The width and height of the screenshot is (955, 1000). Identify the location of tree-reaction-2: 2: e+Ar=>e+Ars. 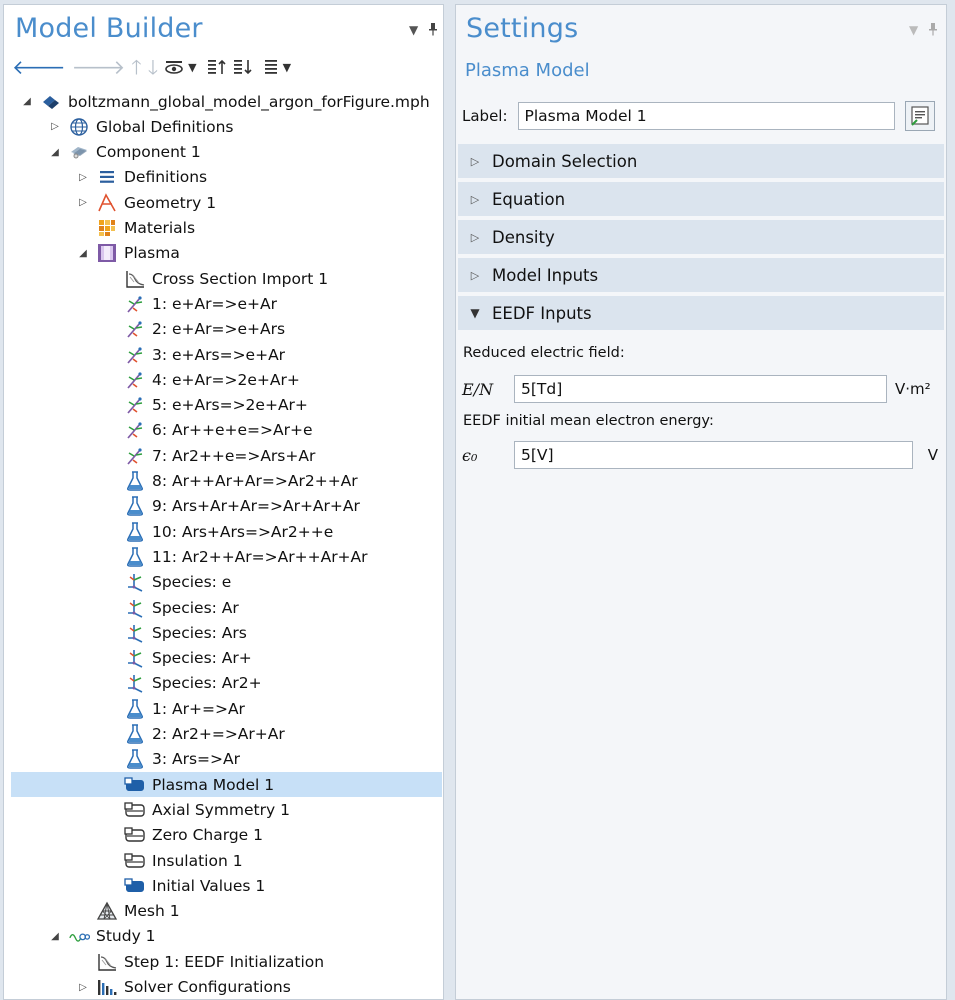
(225, 329).